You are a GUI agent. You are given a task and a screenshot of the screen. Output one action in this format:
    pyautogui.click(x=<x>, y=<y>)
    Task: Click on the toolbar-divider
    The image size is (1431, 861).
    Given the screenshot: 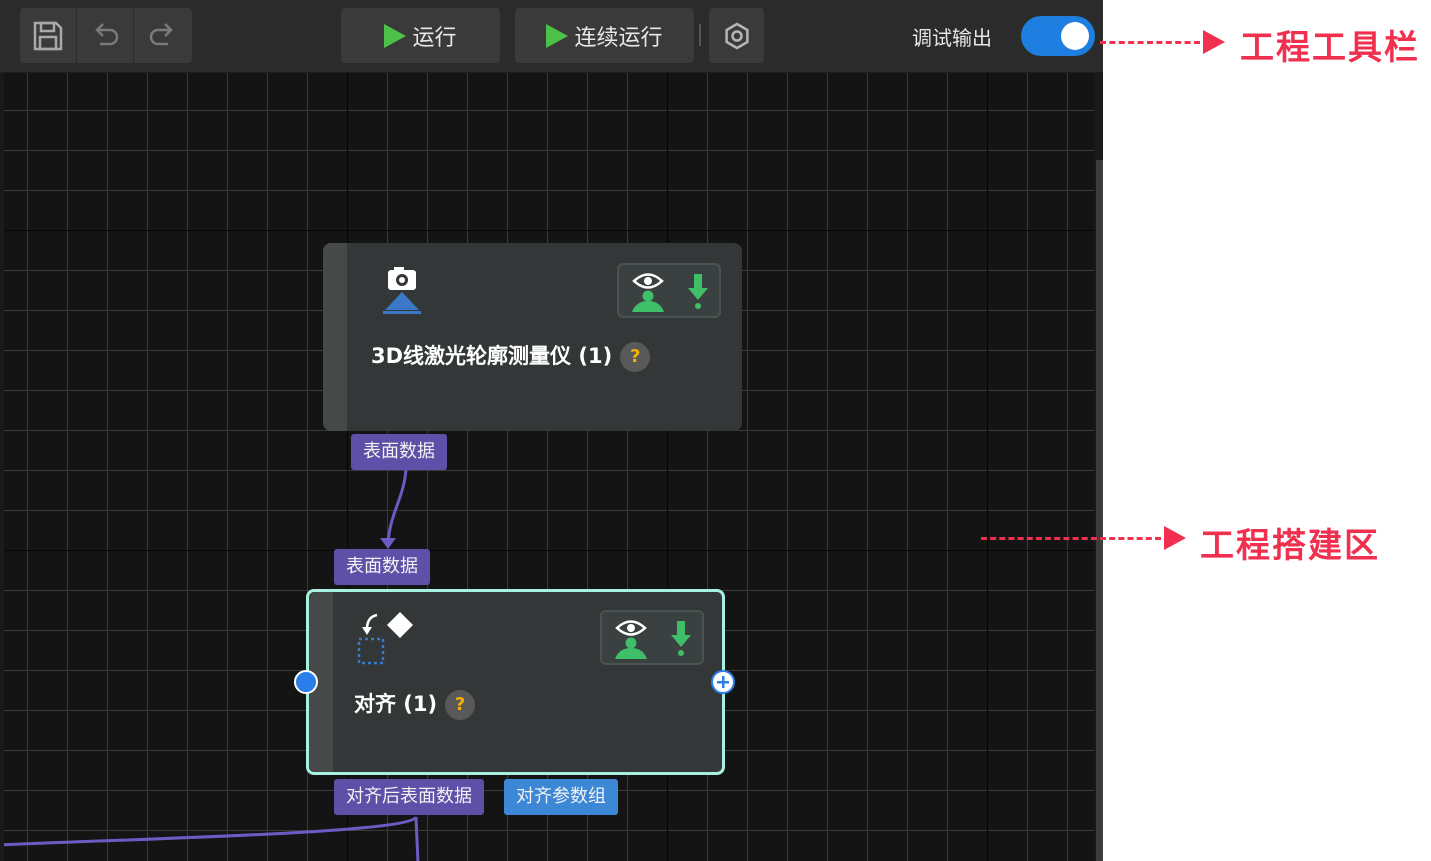 What is the action you would take?
    pyautogui.click(x=700, y=35)
    